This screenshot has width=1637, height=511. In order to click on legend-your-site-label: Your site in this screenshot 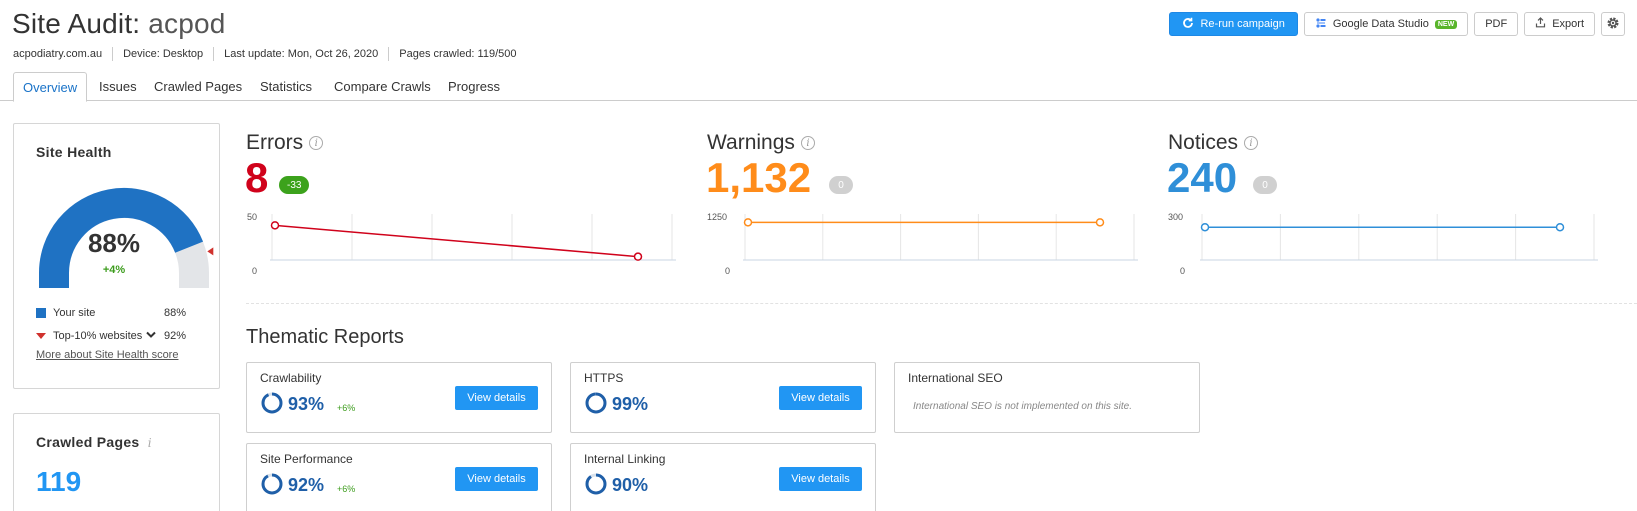, I will do `click(74, 313)`.